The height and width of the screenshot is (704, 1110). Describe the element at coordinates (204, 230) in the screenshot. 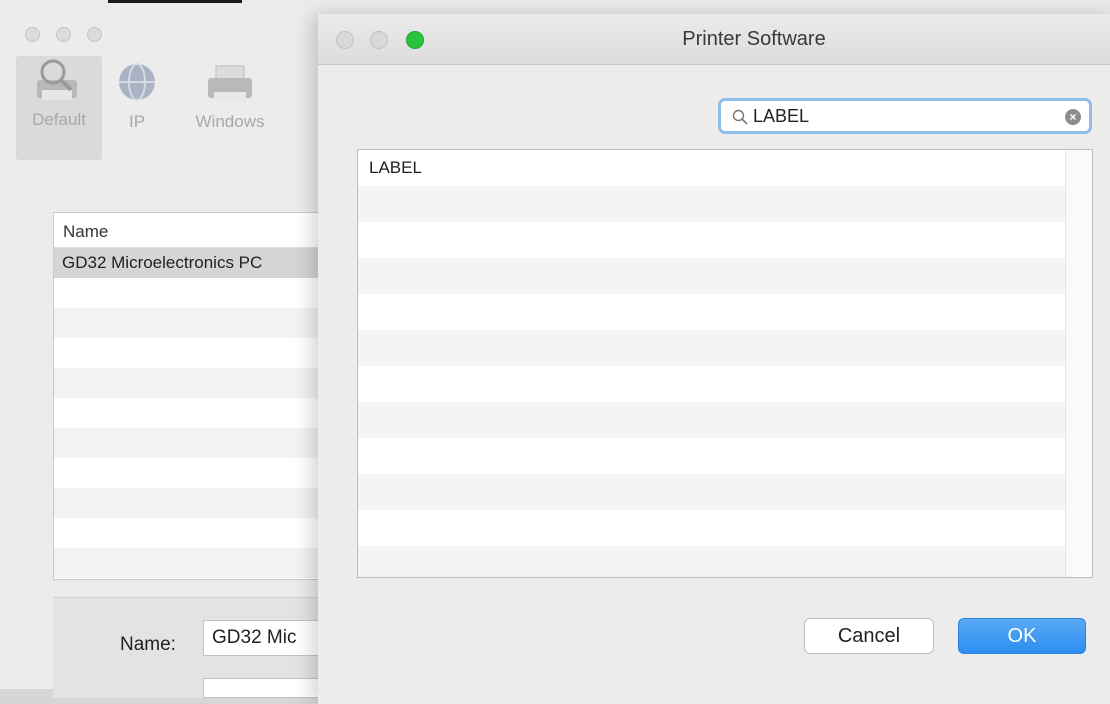

I see `column-header-name: Name` at that location.